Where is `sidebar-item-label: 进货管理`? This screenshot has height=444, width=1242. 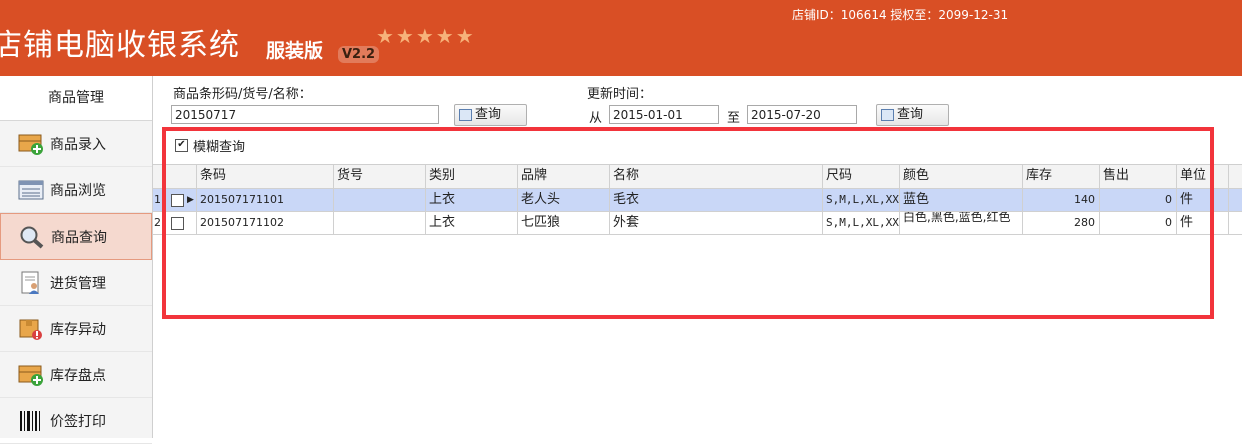
sidebar-item-label: 进货管理 is located at coordinates (78, 283).